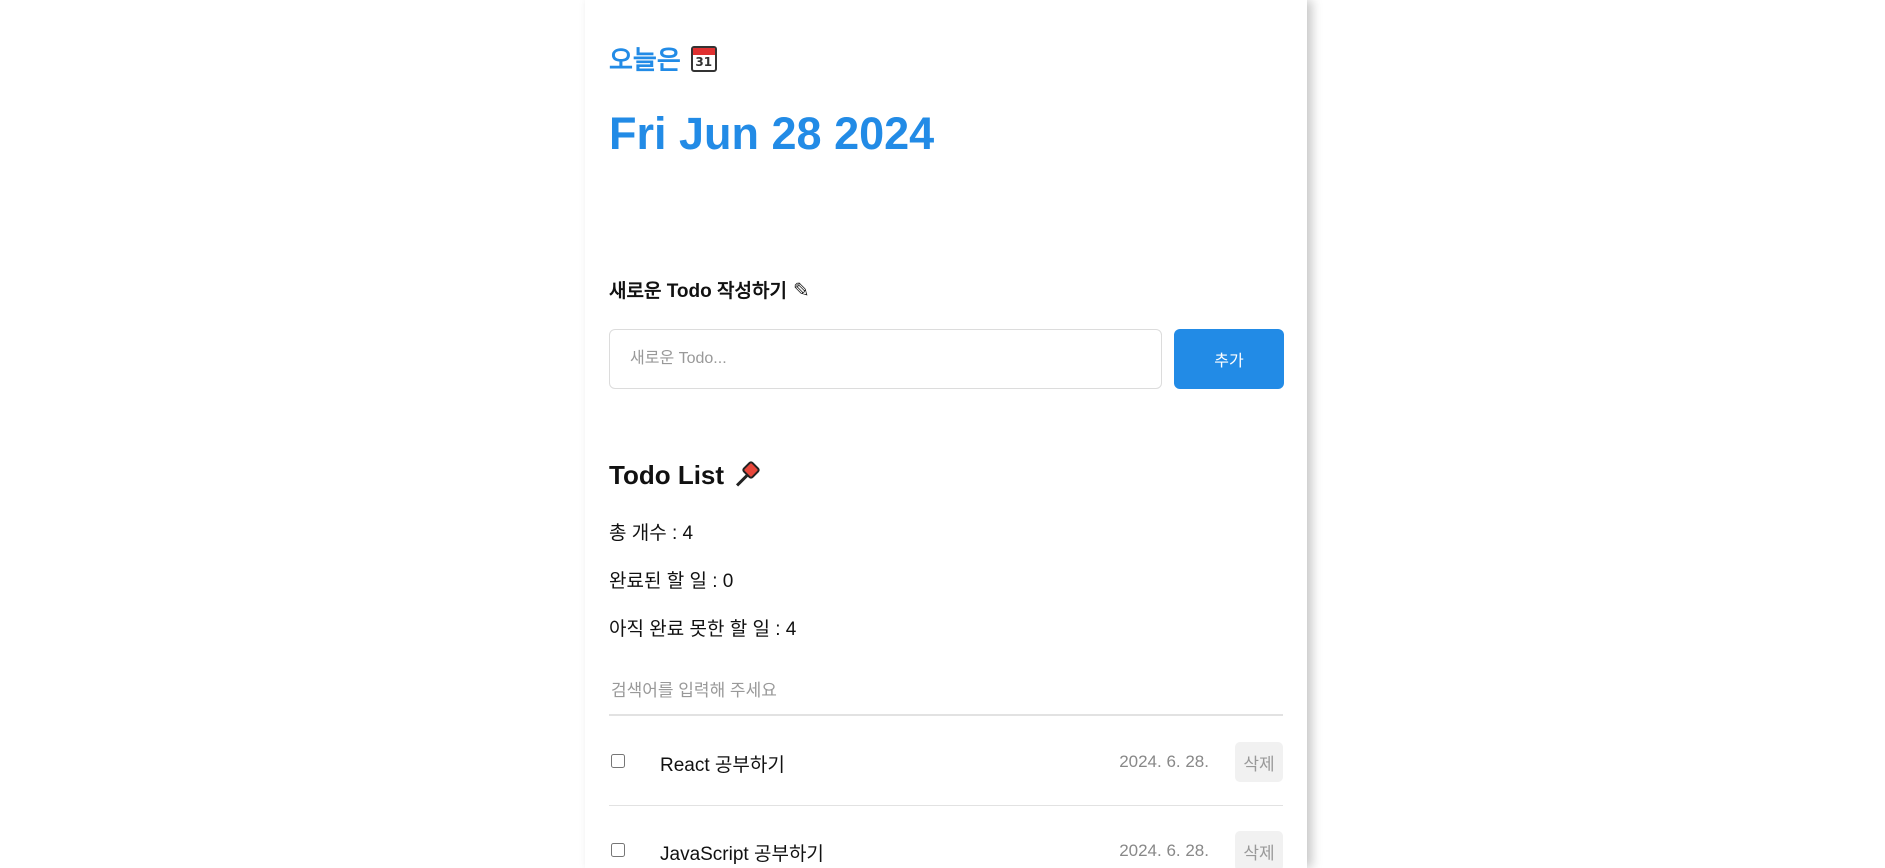 The image size is (1885, 868). I want to click on search-input, so click(946, 692).